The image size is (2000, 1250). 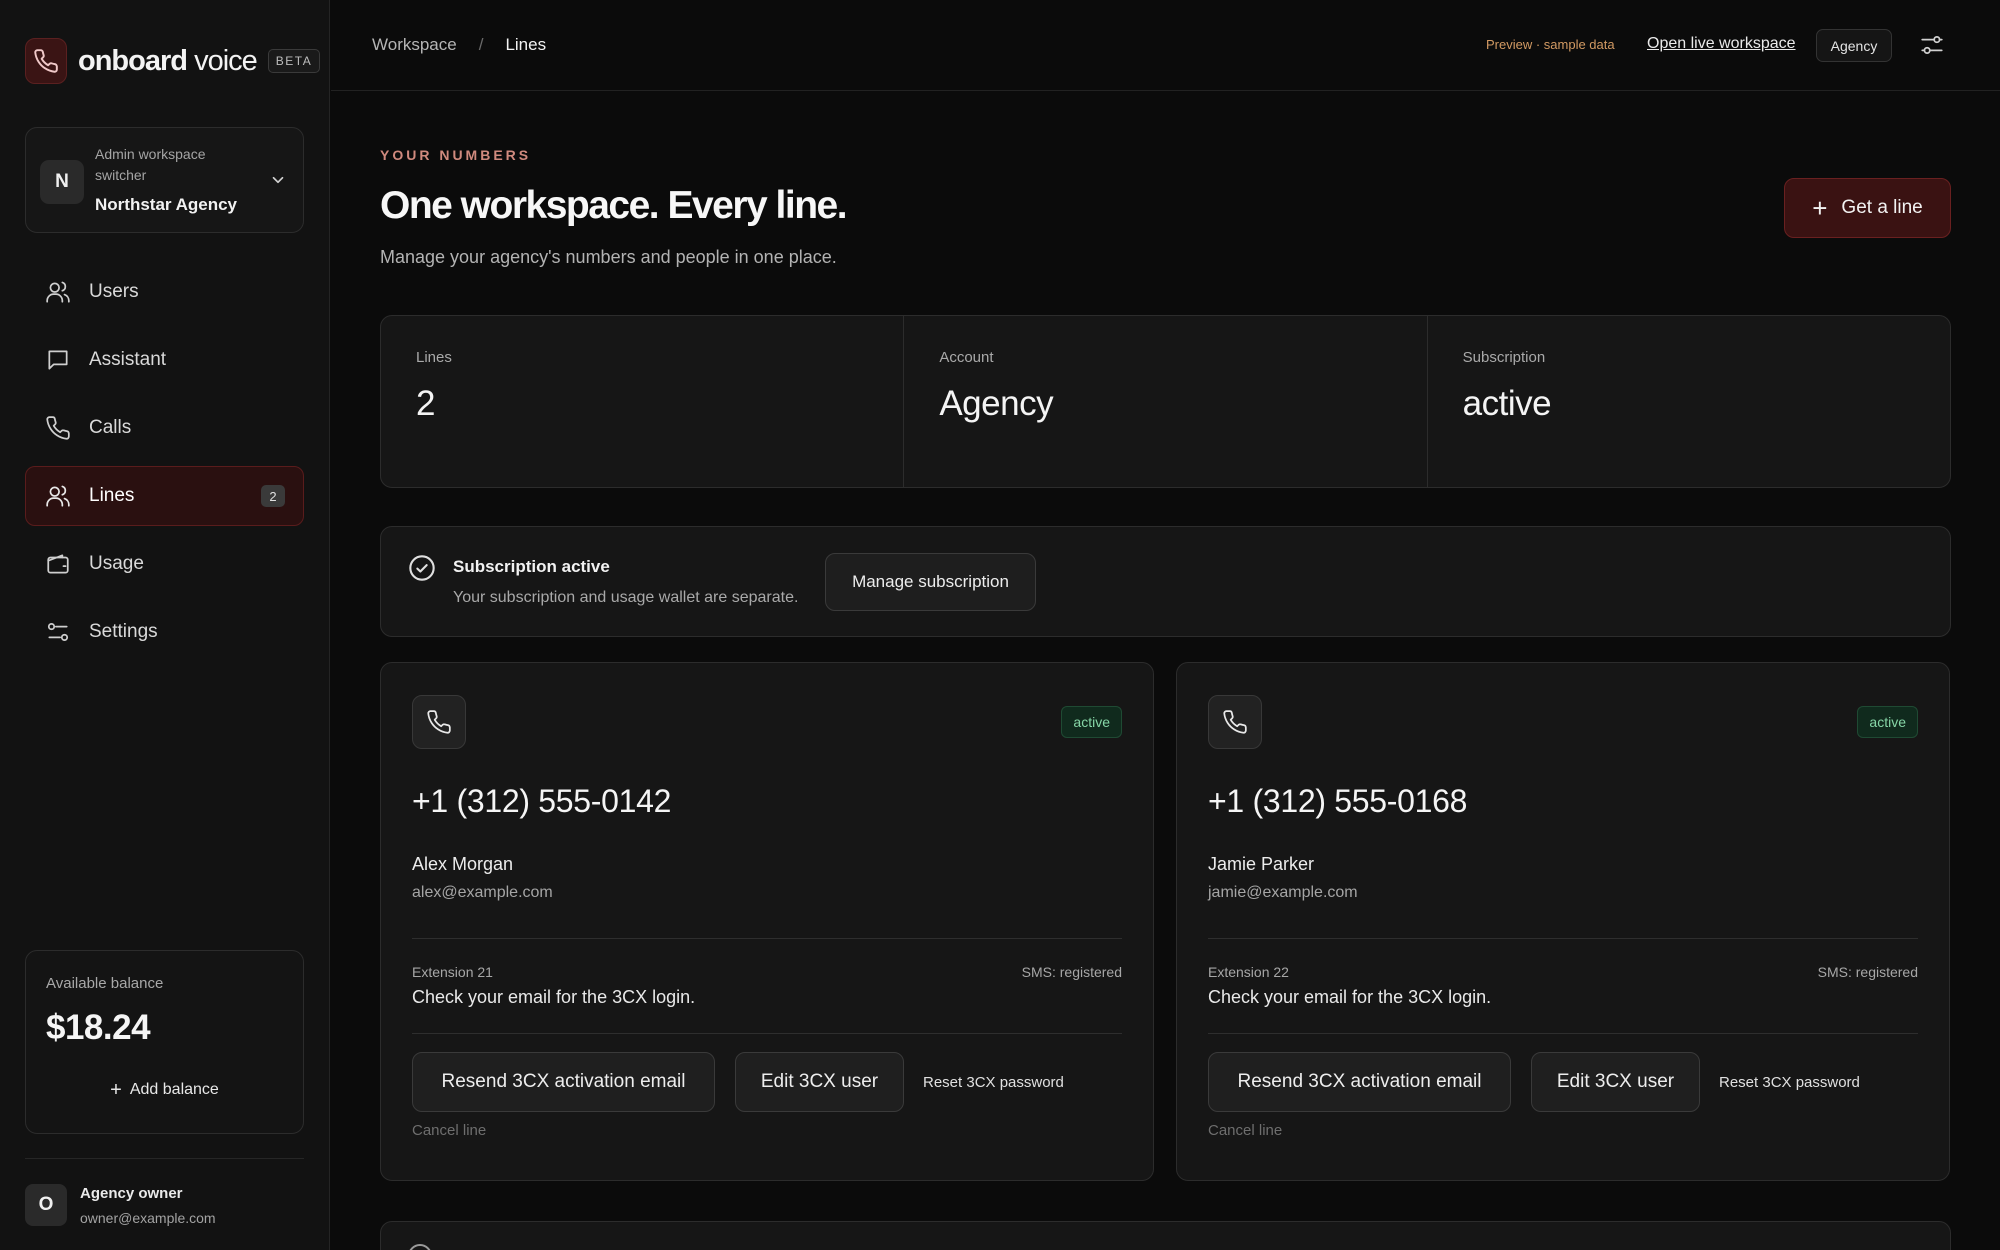 I want to click on stat-value: 2, so click(x=425, y=403).